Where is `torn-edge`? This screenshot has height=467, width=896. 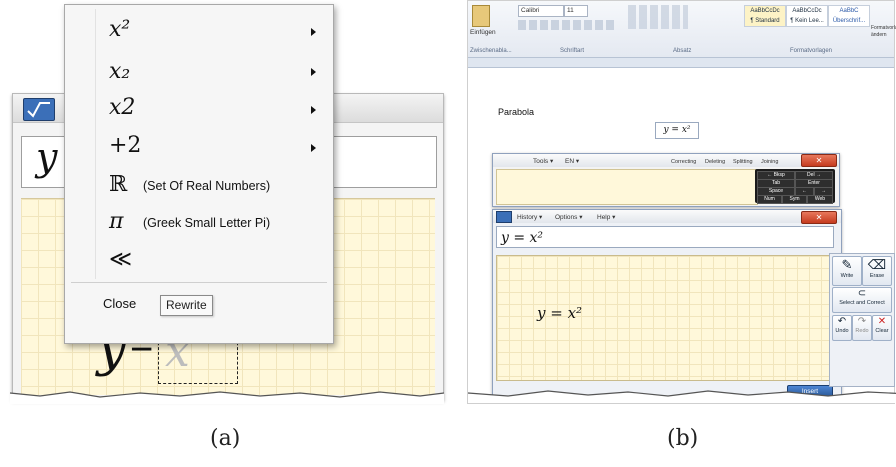 torn-edge is located at coordinates (682, 396).